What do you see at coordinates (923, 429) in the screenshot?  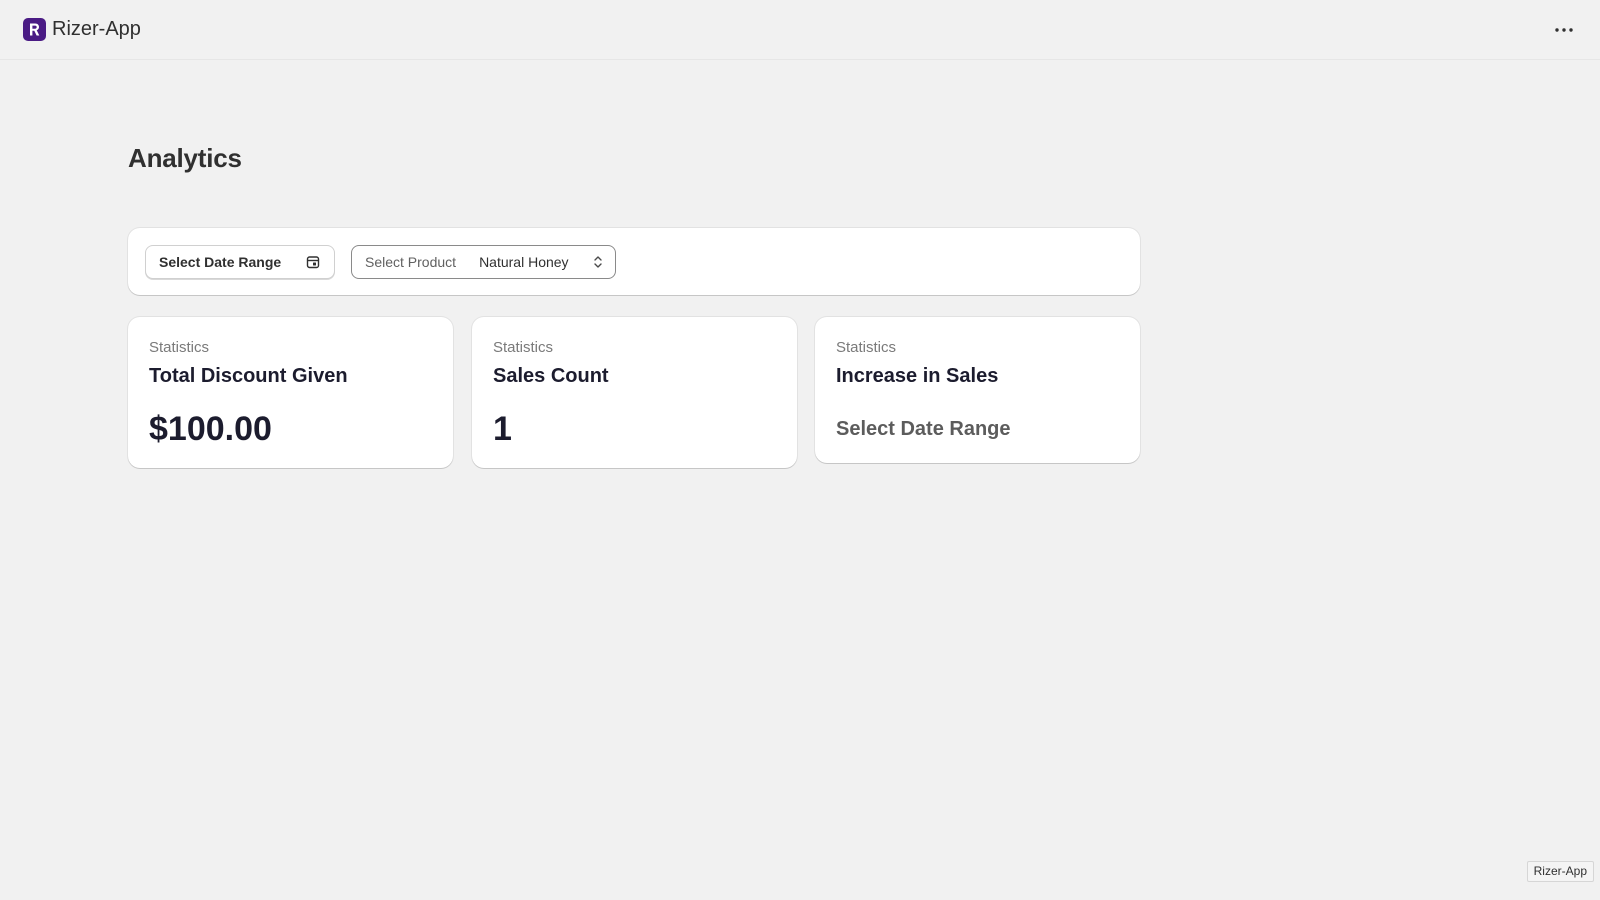 I see `stat-placeholder: Select Date Range` at bounding box center [923, 429].